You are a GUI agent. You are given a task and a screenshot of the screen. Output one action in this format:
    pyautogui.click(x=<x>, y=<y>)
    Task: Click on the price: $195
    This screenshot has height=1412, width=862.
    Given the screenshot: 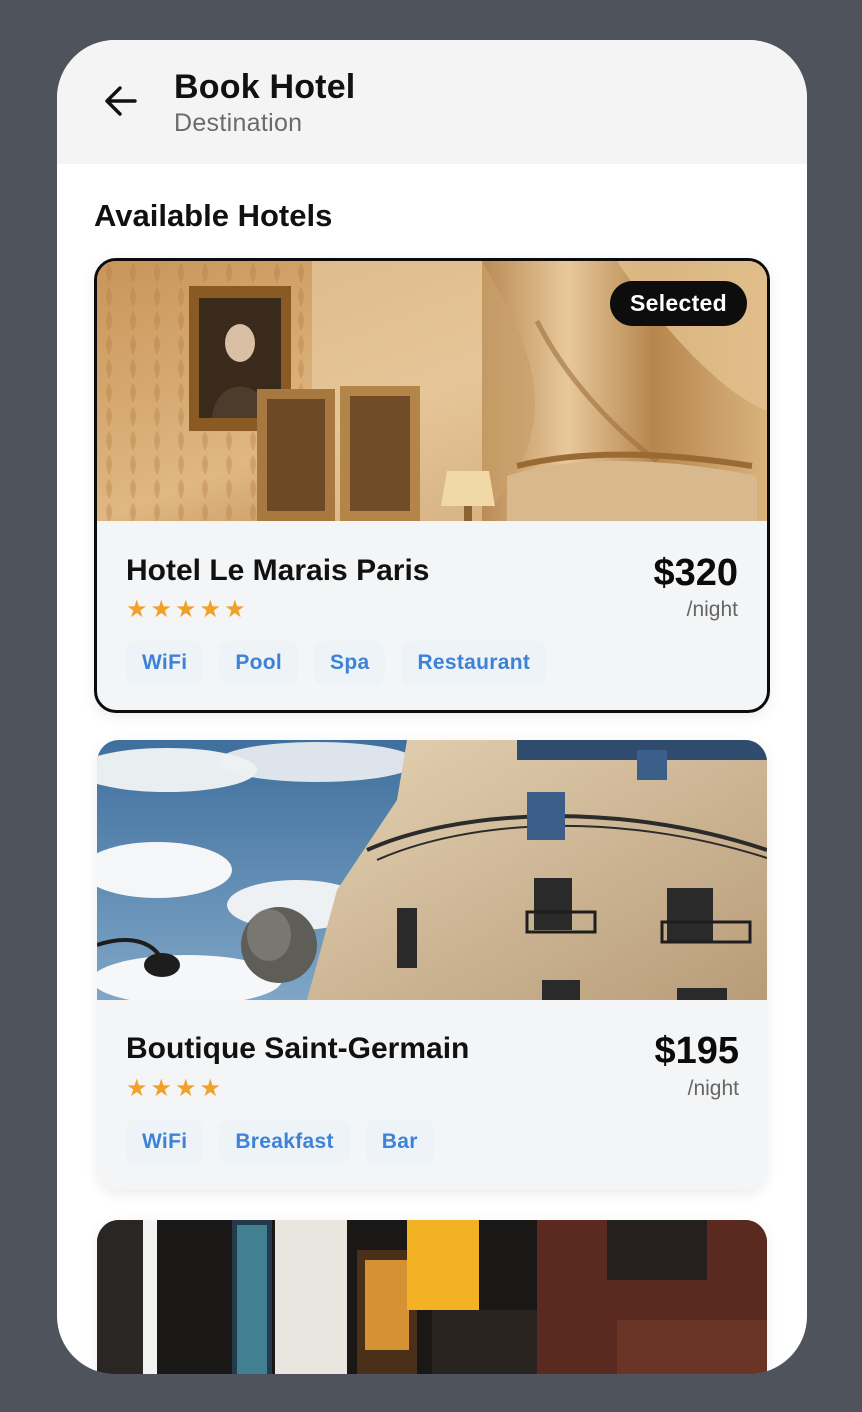 What is the action you would take?
    pyautogui.click(x=696, y=1051)
    